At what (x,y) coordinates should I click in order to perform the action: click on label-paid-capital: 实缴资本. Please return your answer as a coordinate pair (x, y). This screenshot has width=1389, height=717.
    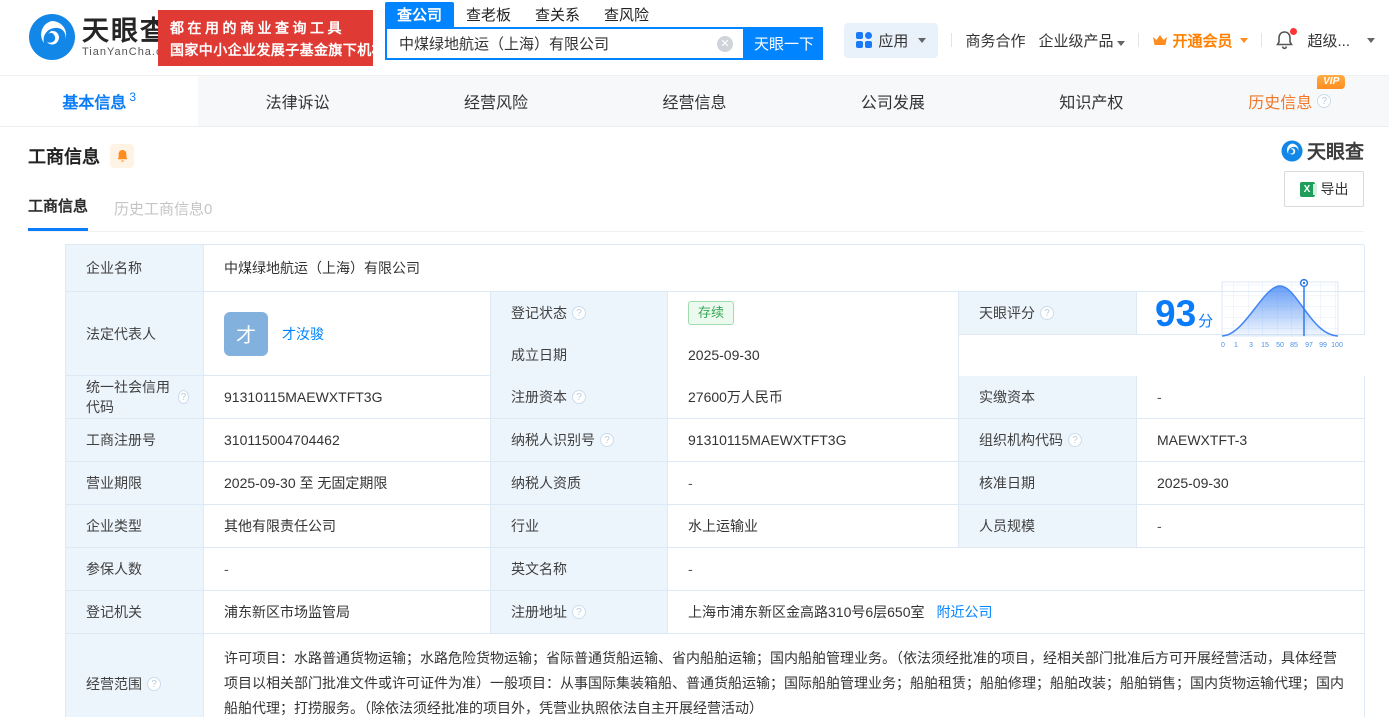
    Looking at the image, I should click on (1048, 397).